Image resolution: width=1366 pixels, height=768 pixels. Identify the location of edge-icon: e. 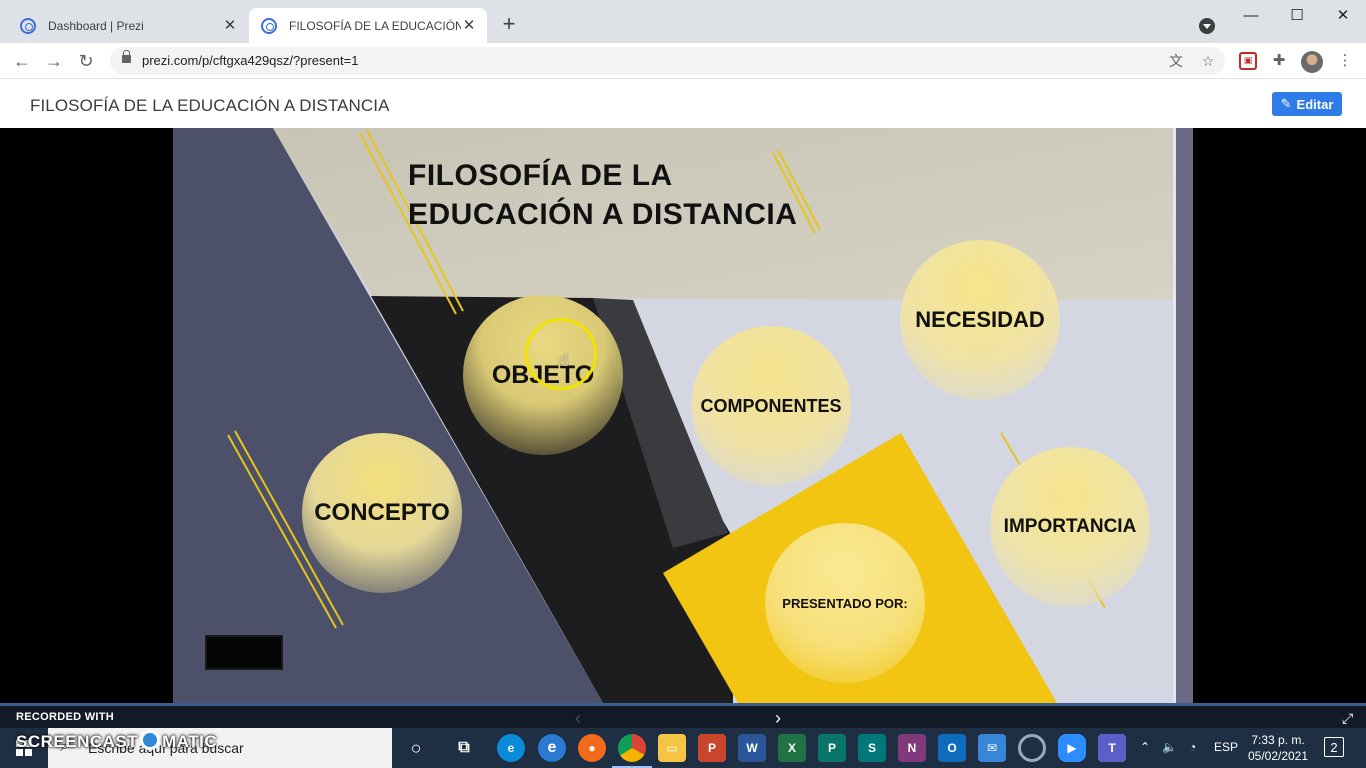
(511, 748).